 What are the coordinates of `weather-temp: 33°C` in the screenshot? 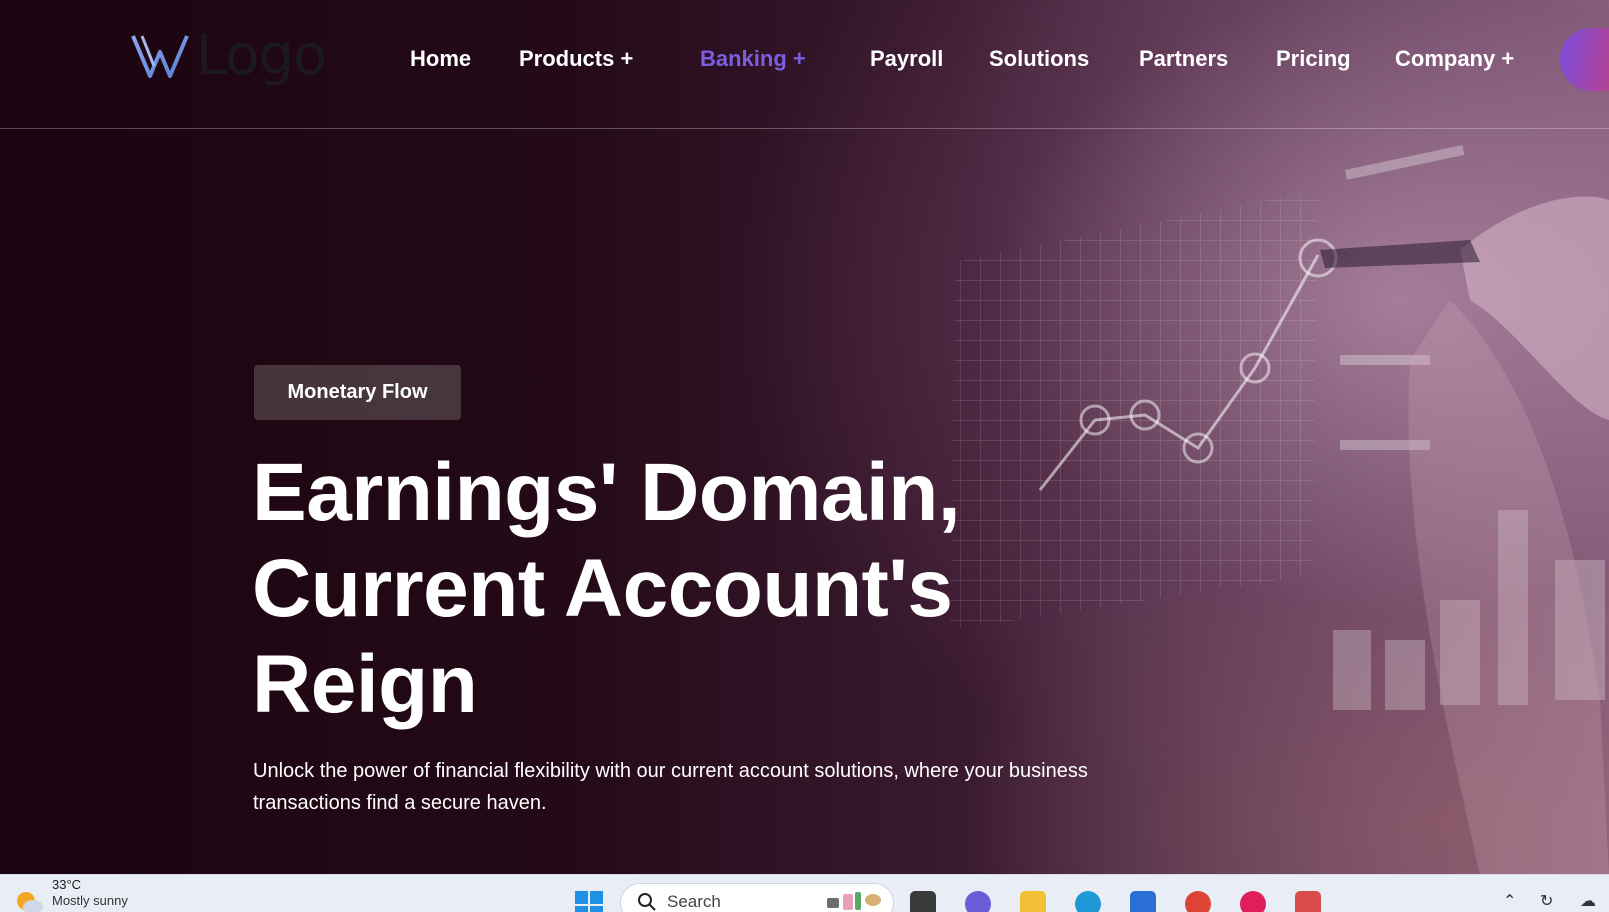 It's located at (67, 884).